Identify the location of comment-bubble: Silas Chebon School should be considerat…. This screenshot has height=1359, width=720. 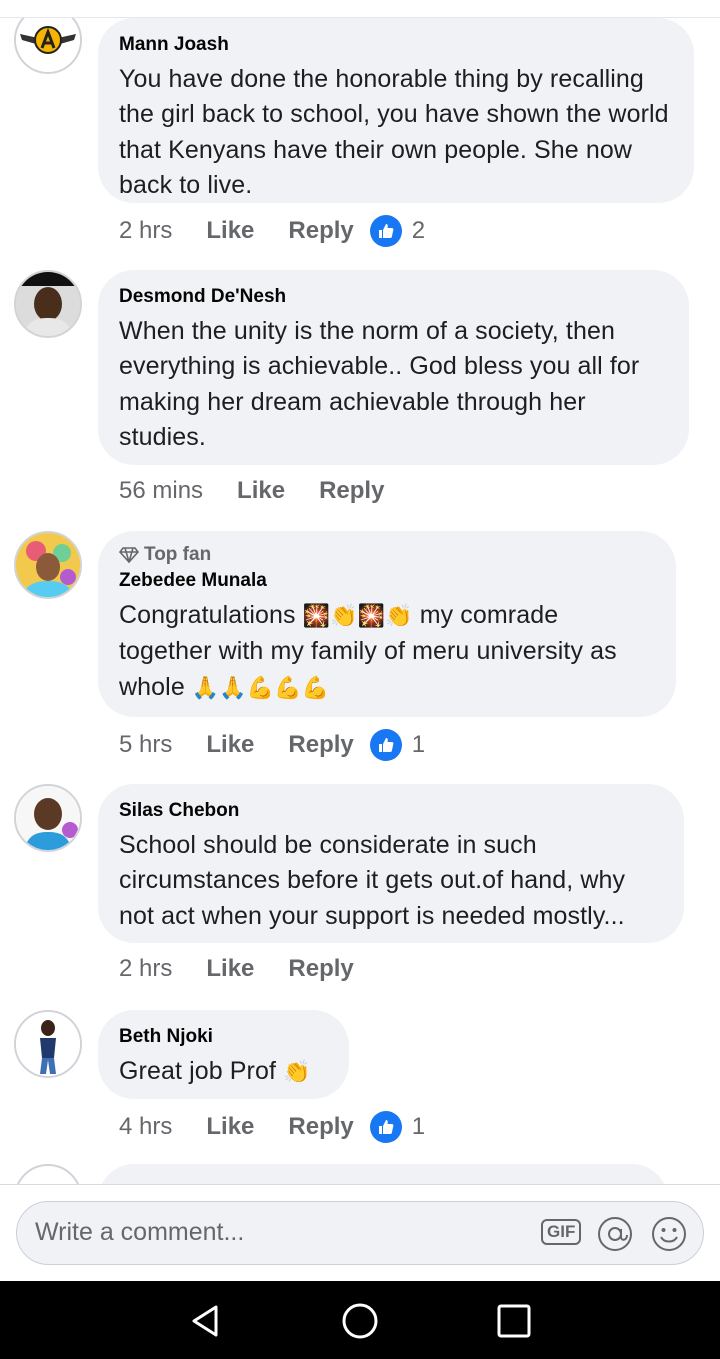
(391, 863).